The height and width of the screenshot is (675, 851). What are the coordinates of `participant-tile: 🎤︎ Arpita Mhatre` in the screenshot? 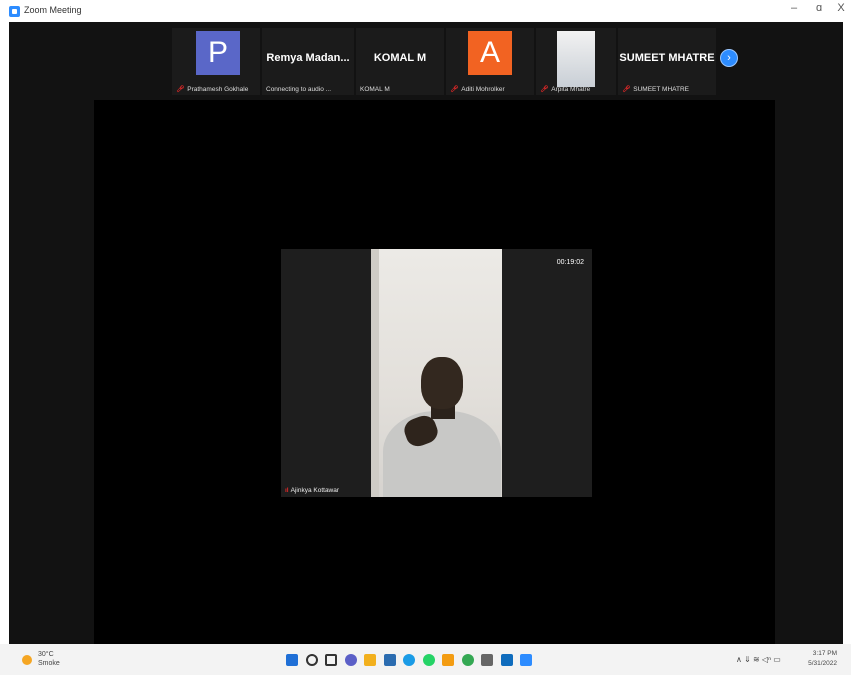 It's located at (576, 61).